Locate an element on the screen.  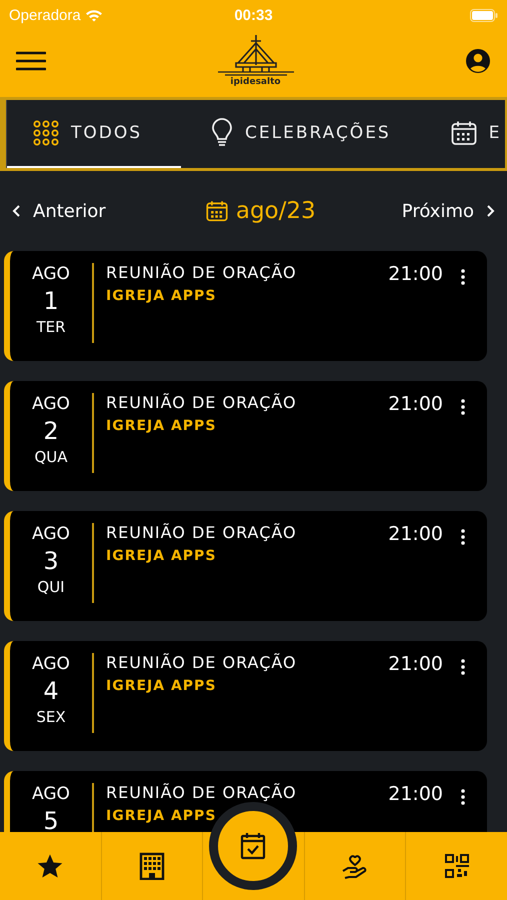
menu-icon is located at coordinates (31, 61).